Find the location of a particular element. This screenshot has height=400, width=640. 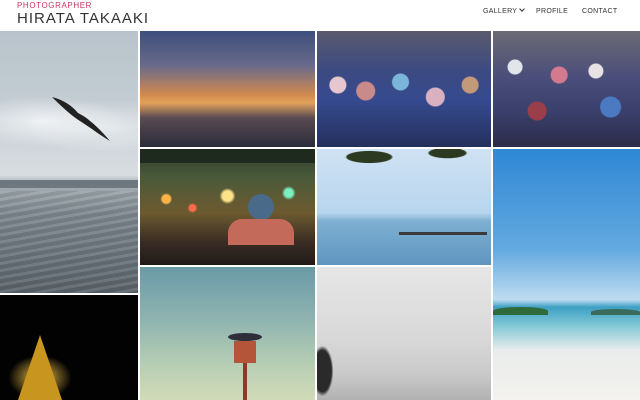

tower-body is located at coordinates (245, 352).